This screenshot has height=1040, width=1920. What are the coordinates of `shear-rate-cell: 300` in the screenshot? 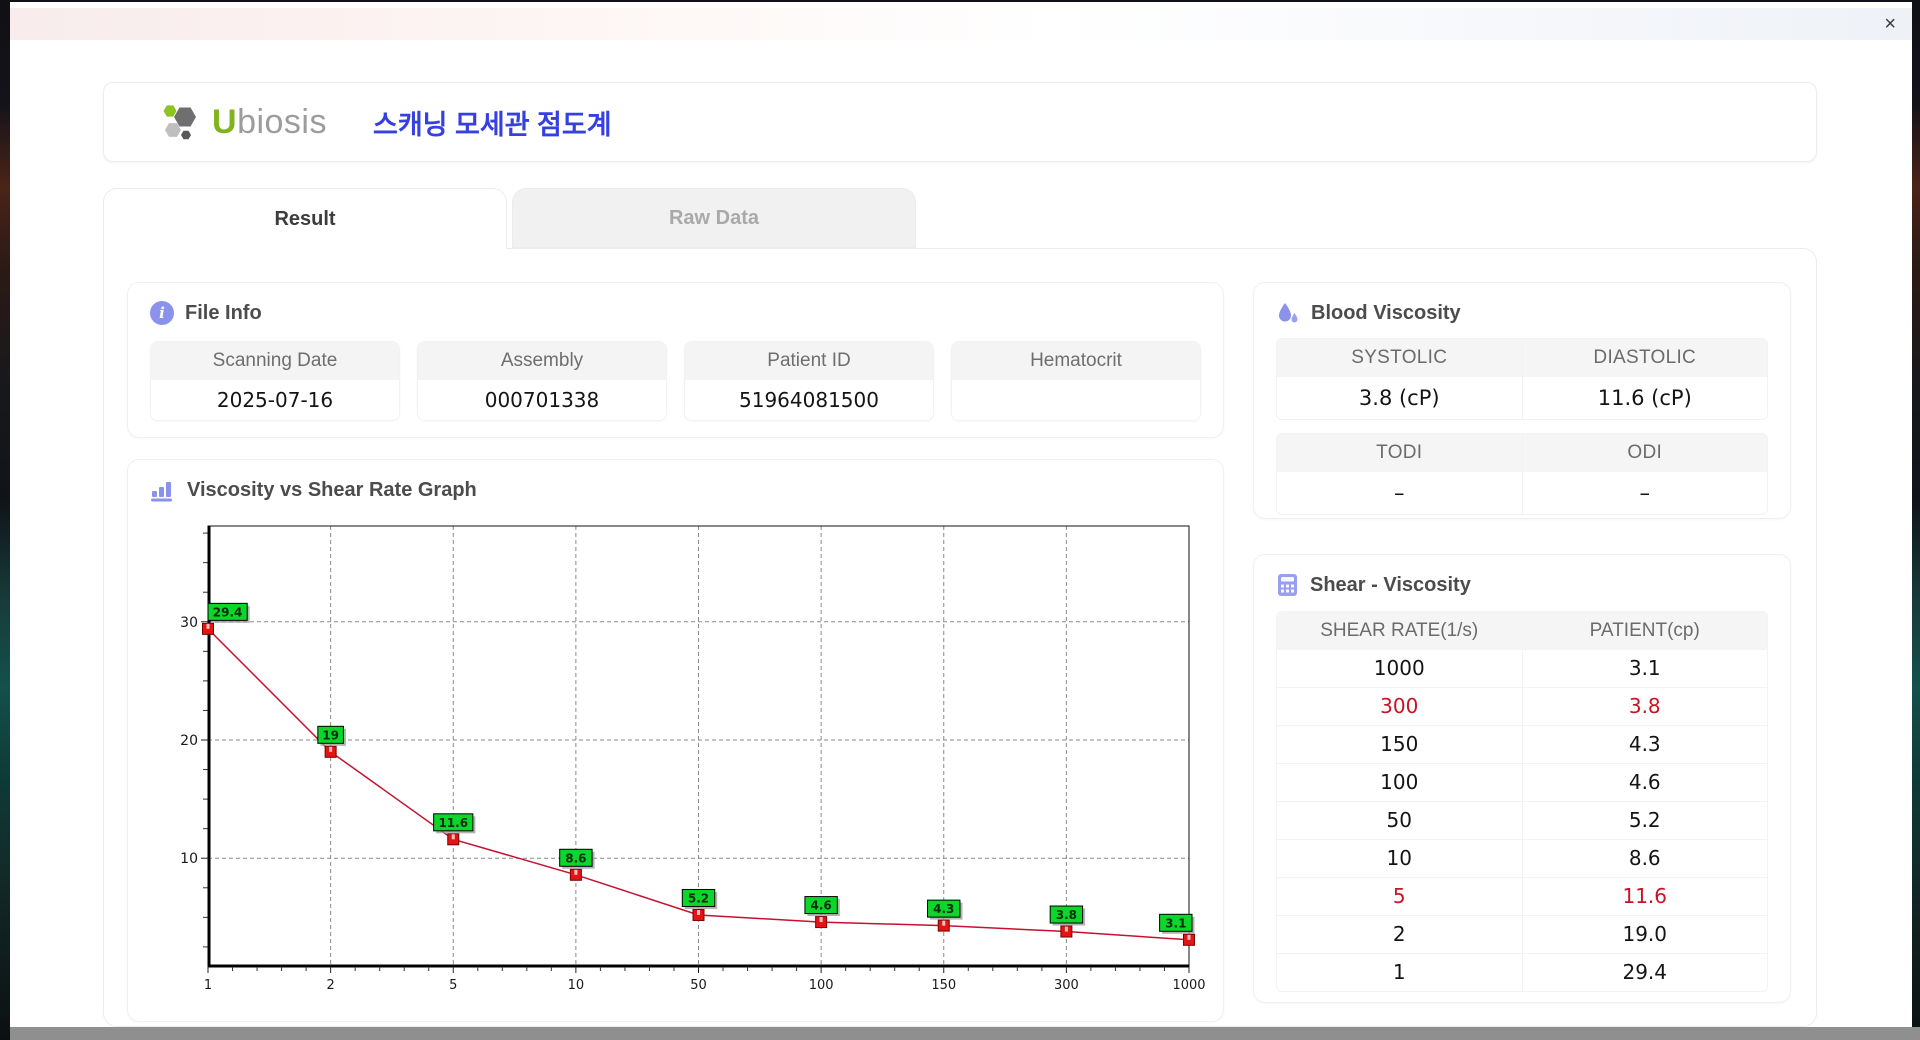 It's located at (1399, 706).